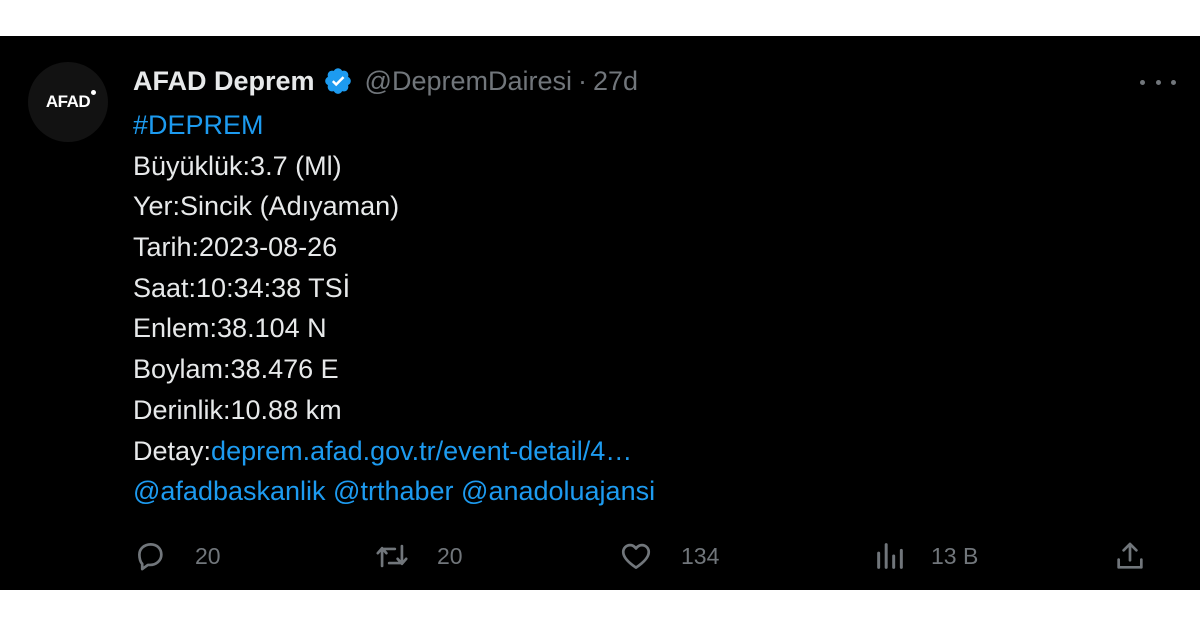 Image resolution: width=1200 pixels, height=628 pixels. I want to click on action-bar: 20 20 134 13 B, so click(653, 556).